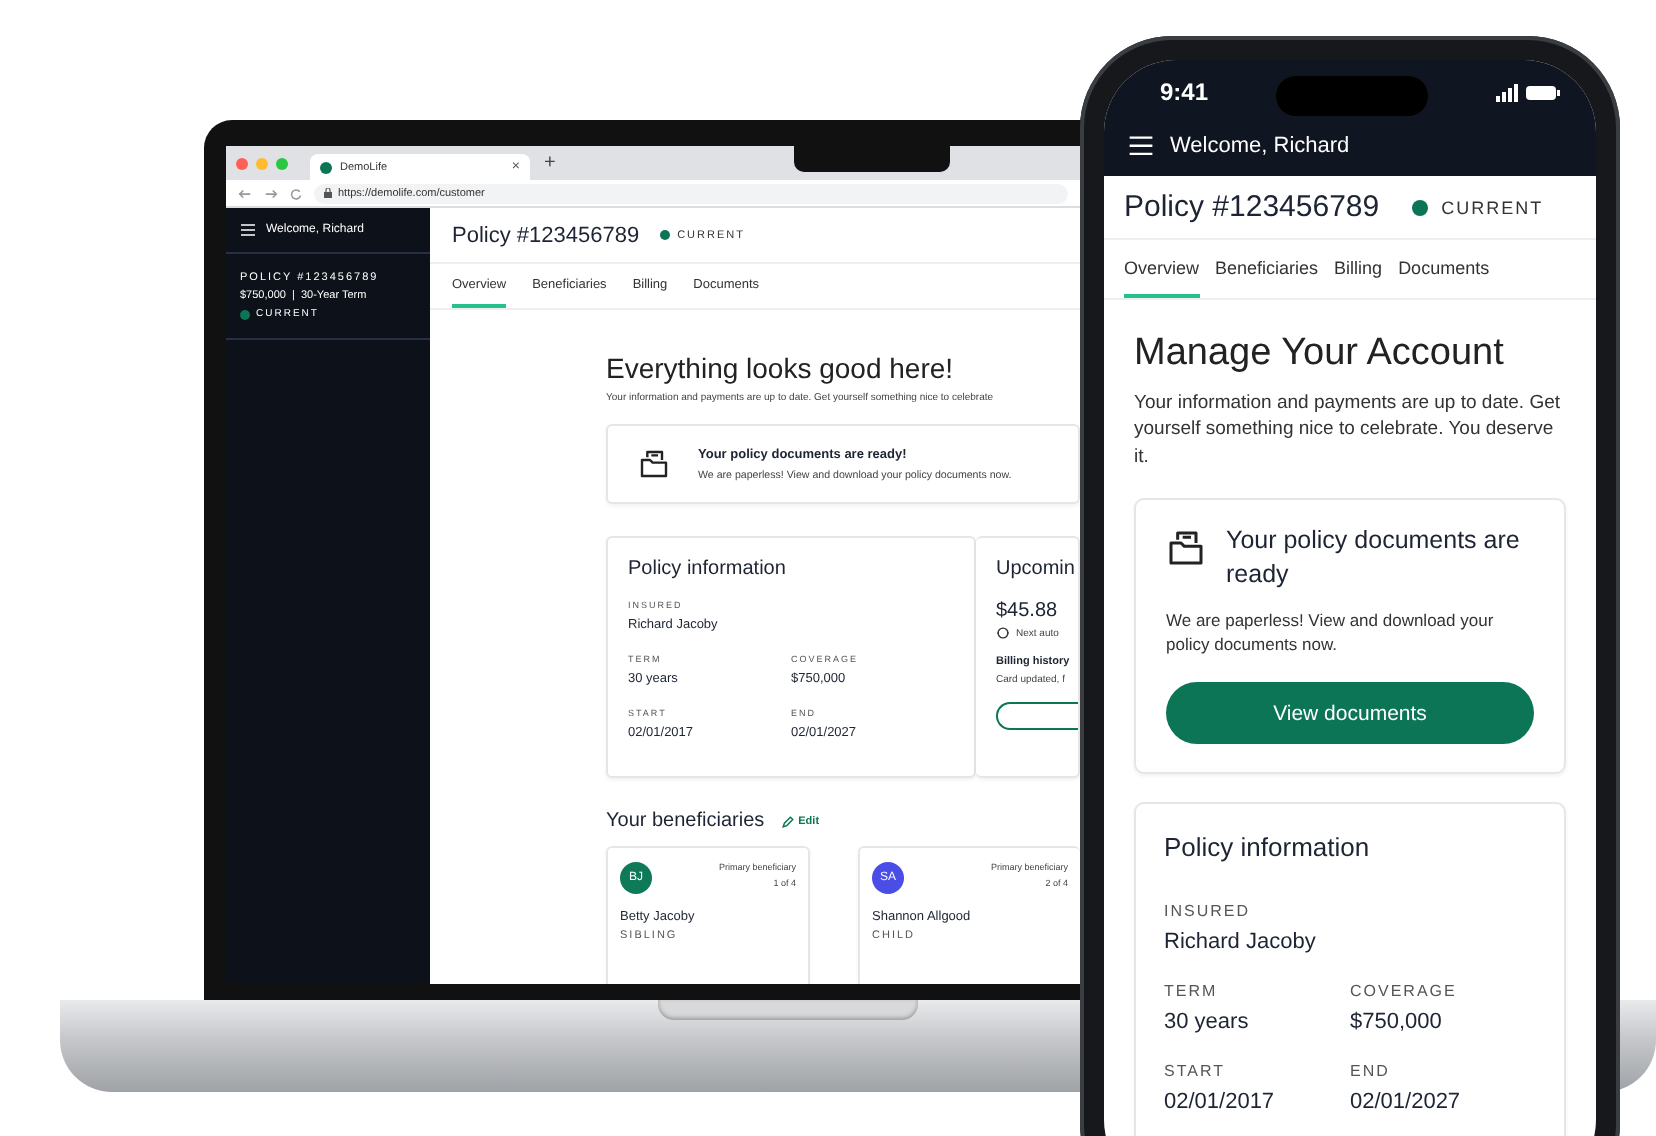  What do you see at coordinates (1207, 1022) in the screenshot?
I see `field-value: 30 years` at bounding box center [1207, 1022].